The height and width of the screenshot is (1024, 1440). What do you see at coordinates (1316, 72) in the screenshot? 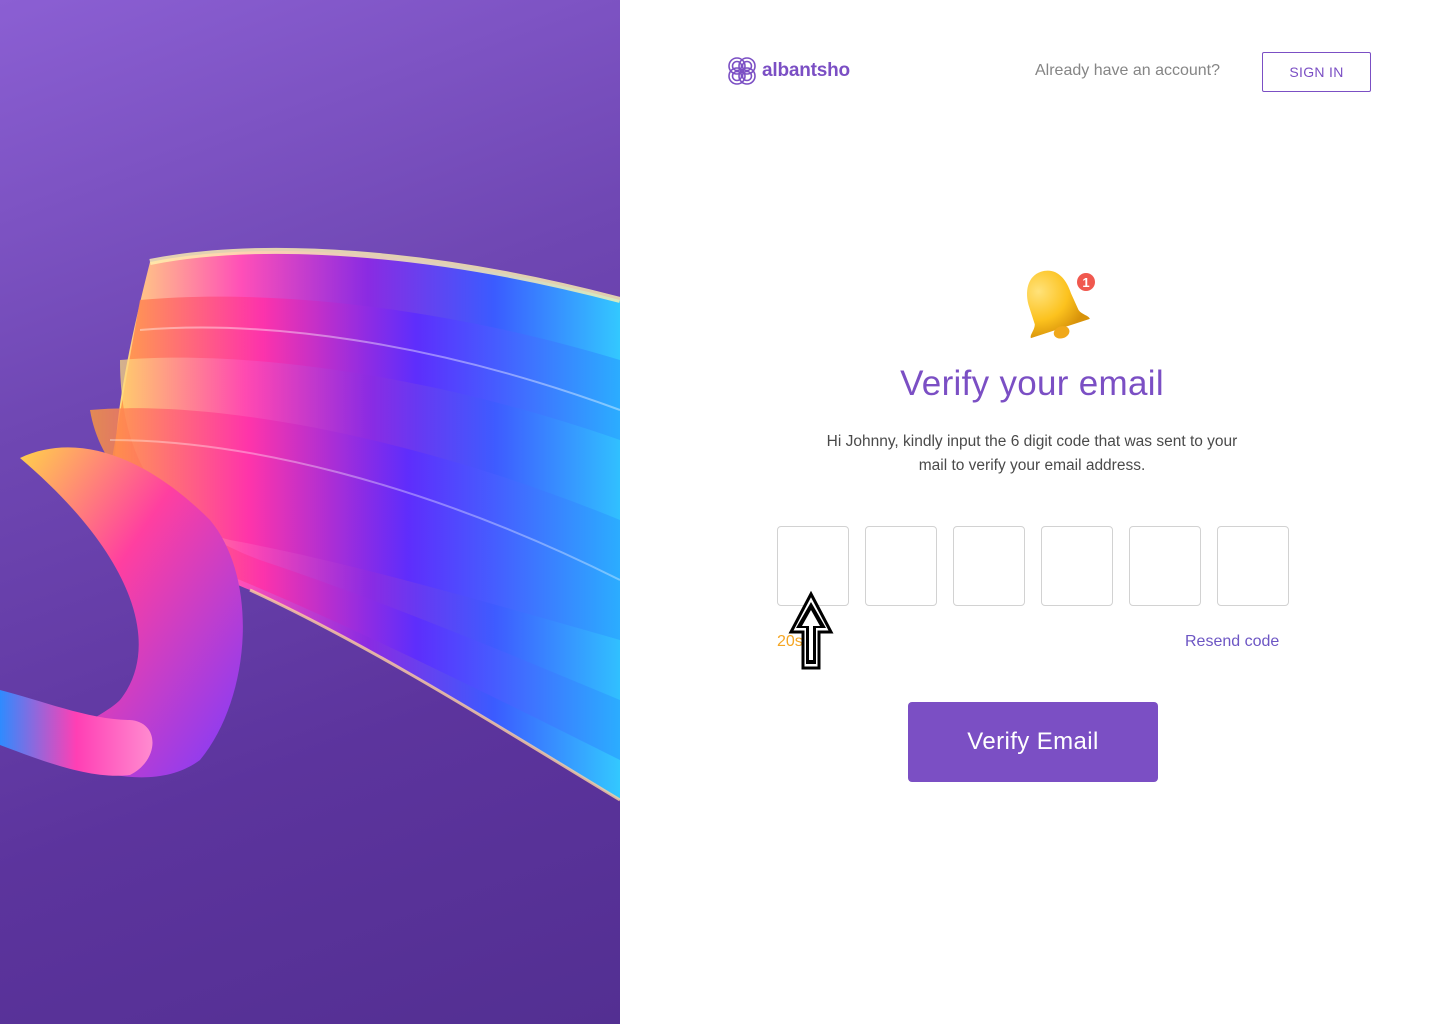
I see `sign-in-button: SIGN IN` at bounding box center [1316, 72].